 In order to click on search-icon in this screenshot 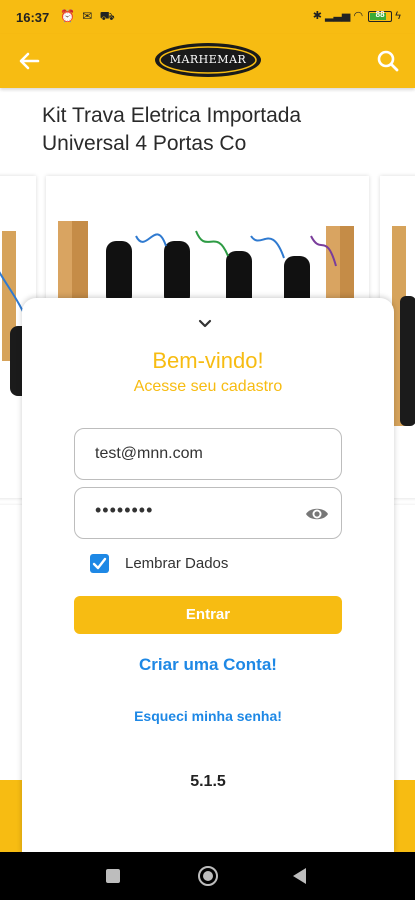, I will do `click(388, 61)`.